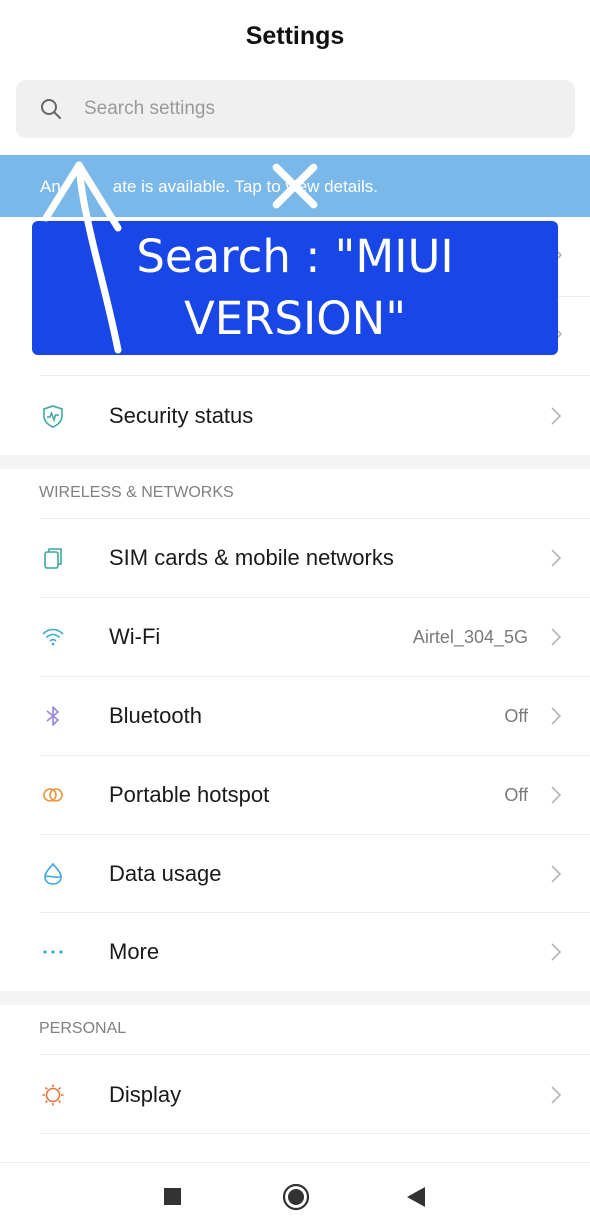 The height and width of the screenshot is (1232, 590). I want to click on settings-item-sim-cards: SIM cards & mobile networks, so click(295, 558).